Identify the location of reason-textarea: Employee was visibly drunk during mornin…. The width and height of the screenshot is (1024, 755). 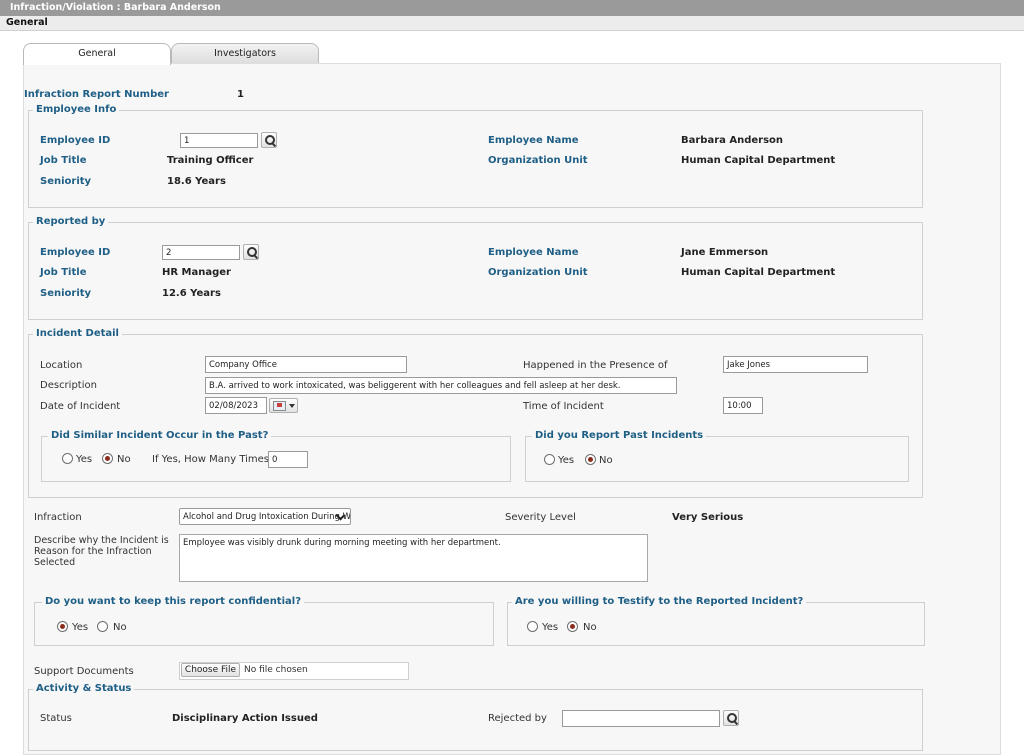
(413, 558).